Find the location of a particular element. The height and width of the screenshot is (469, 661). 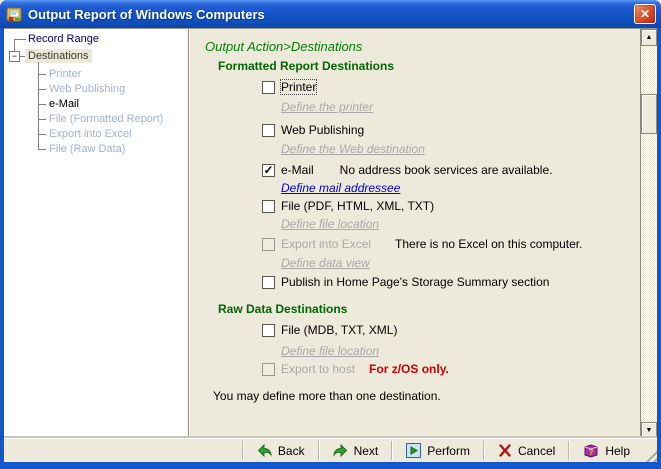

raw-destinations-header: Raw Data Destinations is located at coordinates (283, 309).